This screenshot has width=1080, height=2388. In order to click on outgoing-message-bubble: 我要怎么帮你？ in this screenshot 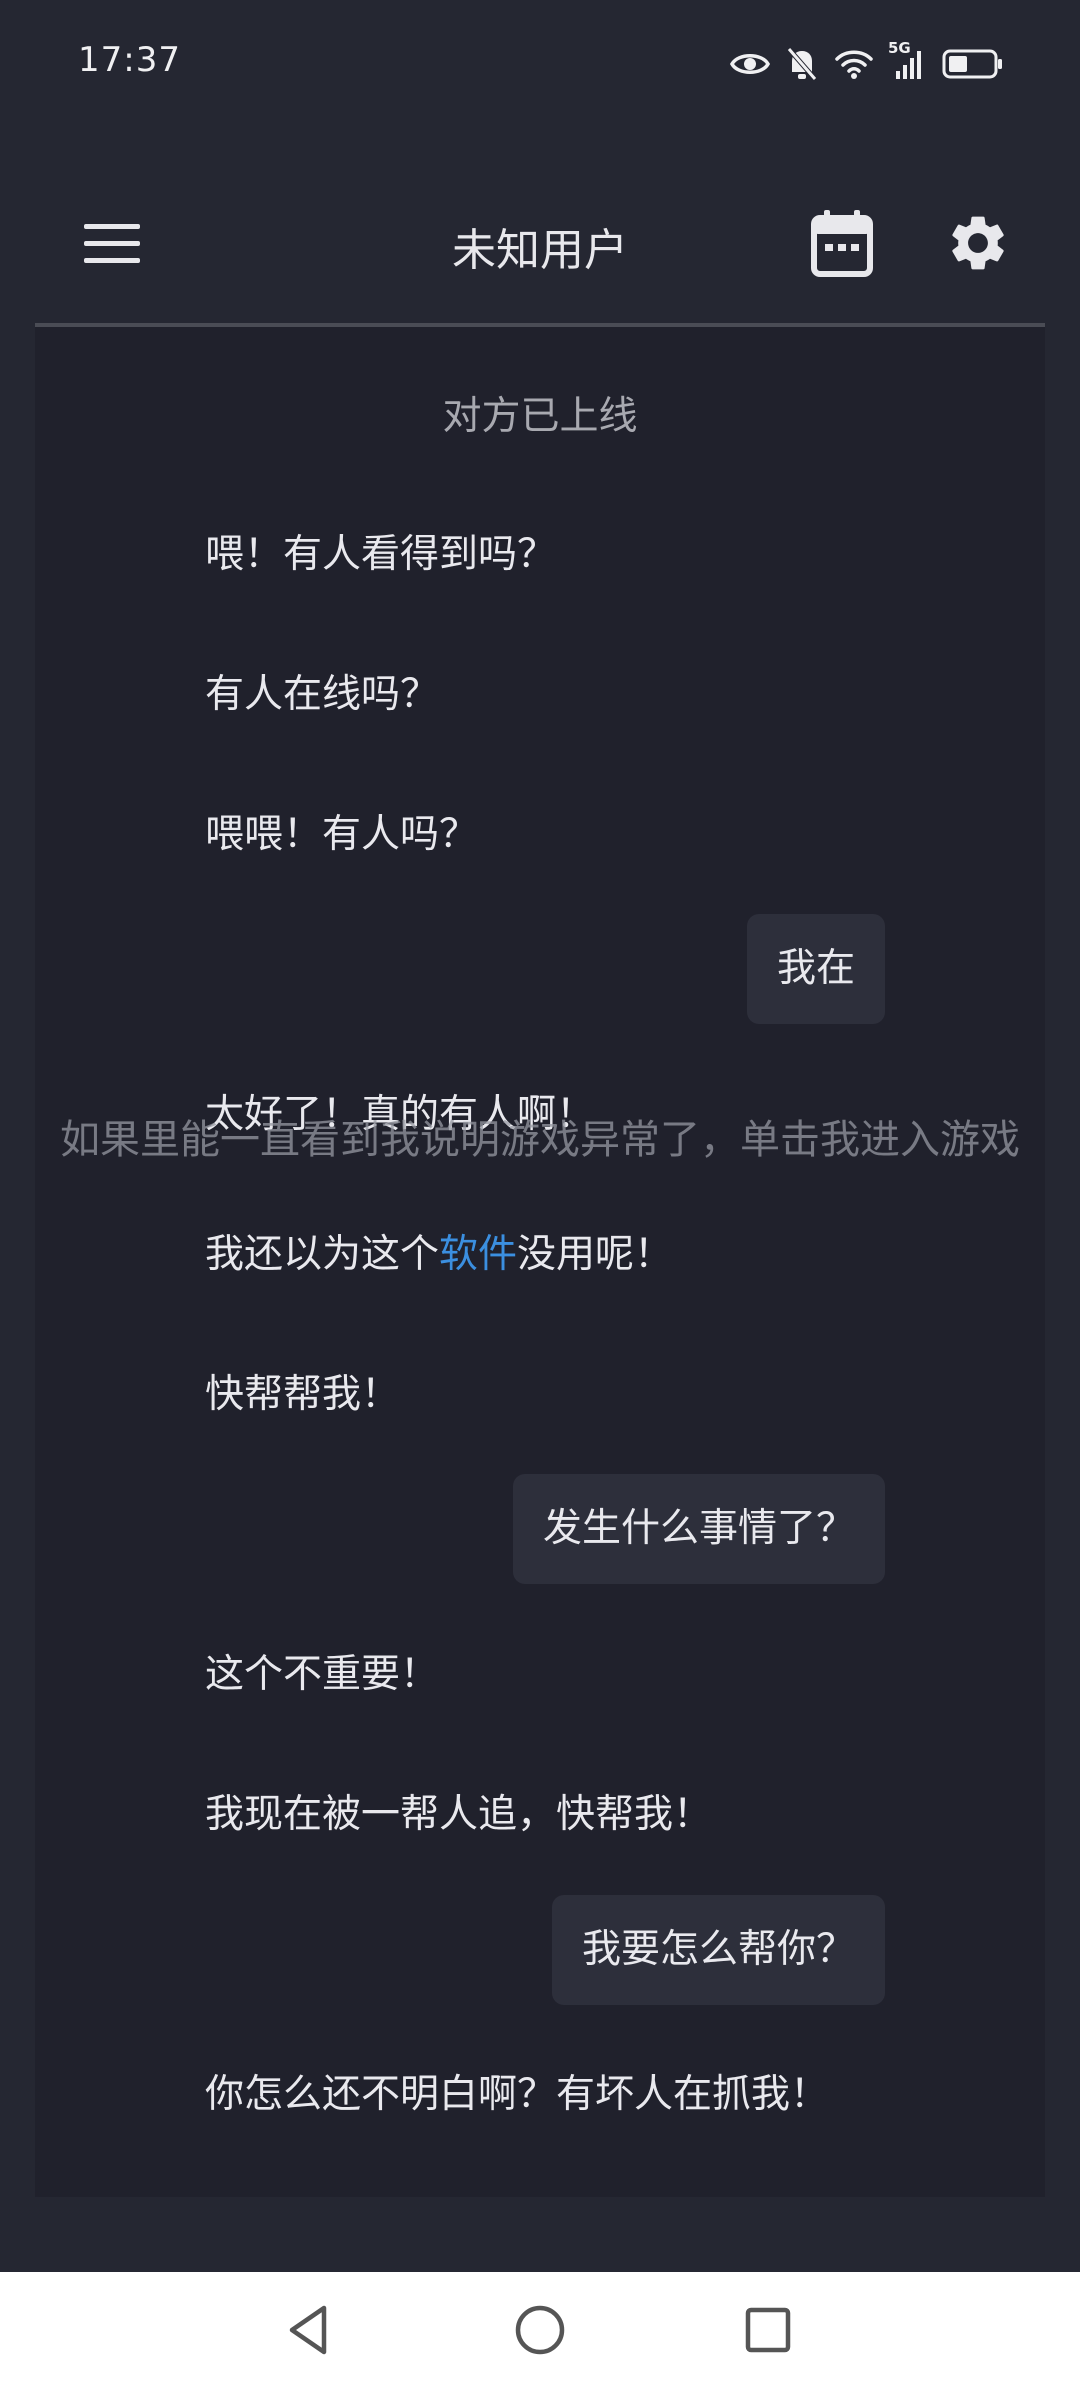, I will do `click(718, 1950)`.